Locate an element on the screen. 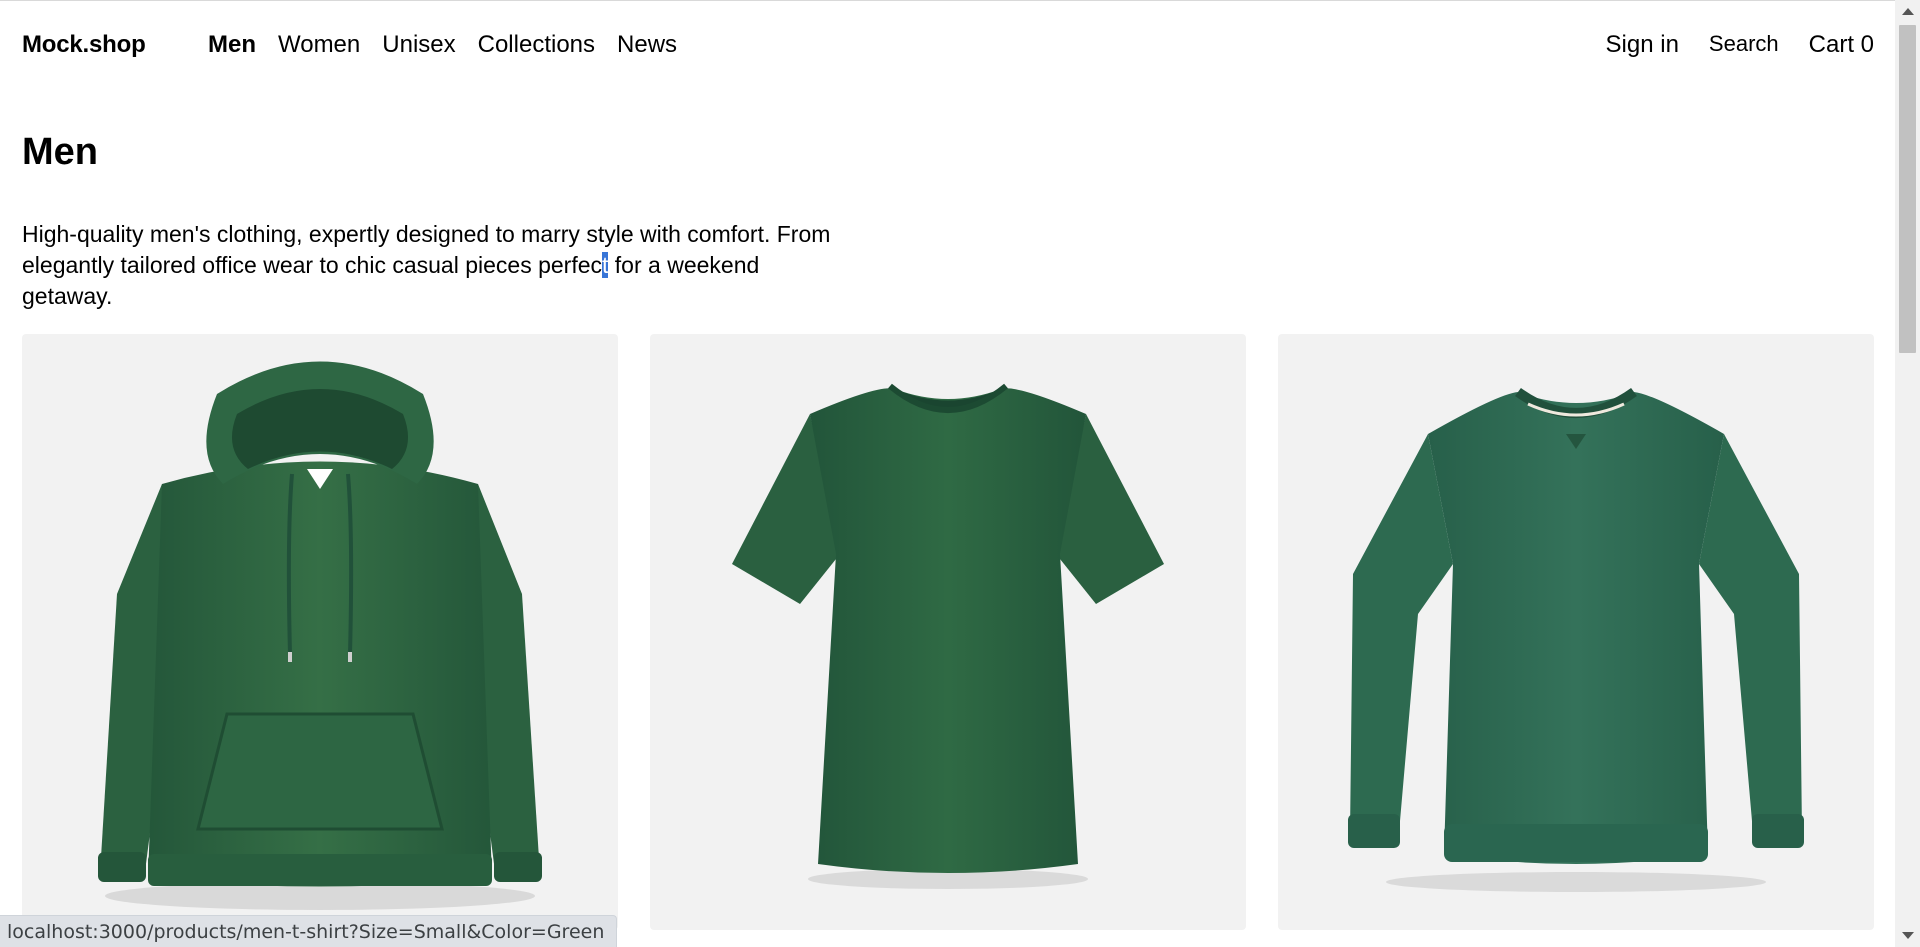 The width and height of the screenshot is (1920, 947). sign-in-link: Sign in is located at coordinates (1642, 45).